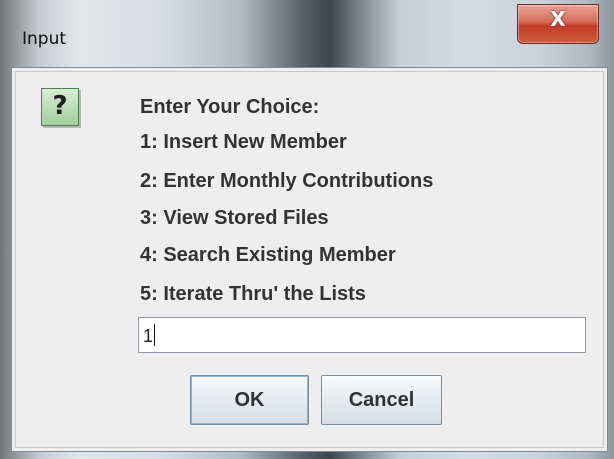 The width and height of the screenshot is (614, 459). I want to click on choice-input-value: 1, so click(148, 336).